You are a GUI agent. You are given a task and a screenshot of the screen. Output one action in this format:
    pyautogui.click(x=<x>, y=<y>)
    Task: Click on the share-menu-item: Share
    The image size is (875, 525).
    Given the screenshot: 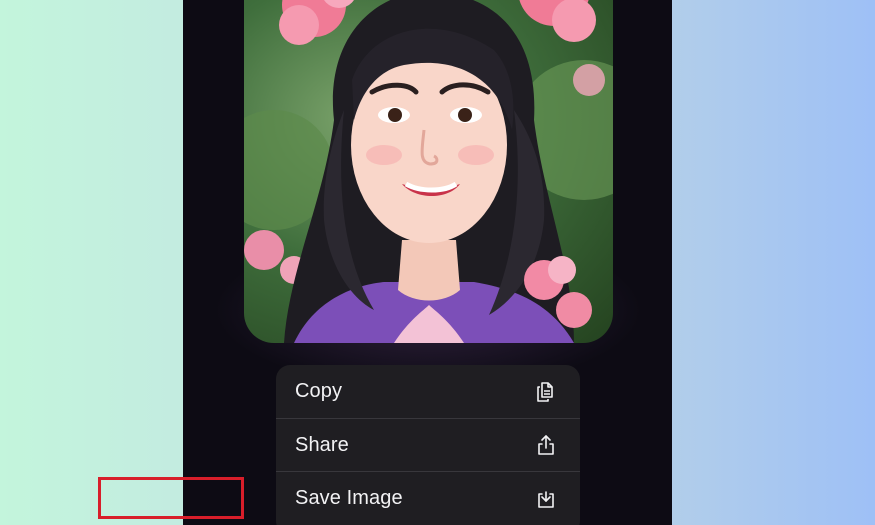 What is the action you would take?
    pyautogui.click(x=428, y=444)
    